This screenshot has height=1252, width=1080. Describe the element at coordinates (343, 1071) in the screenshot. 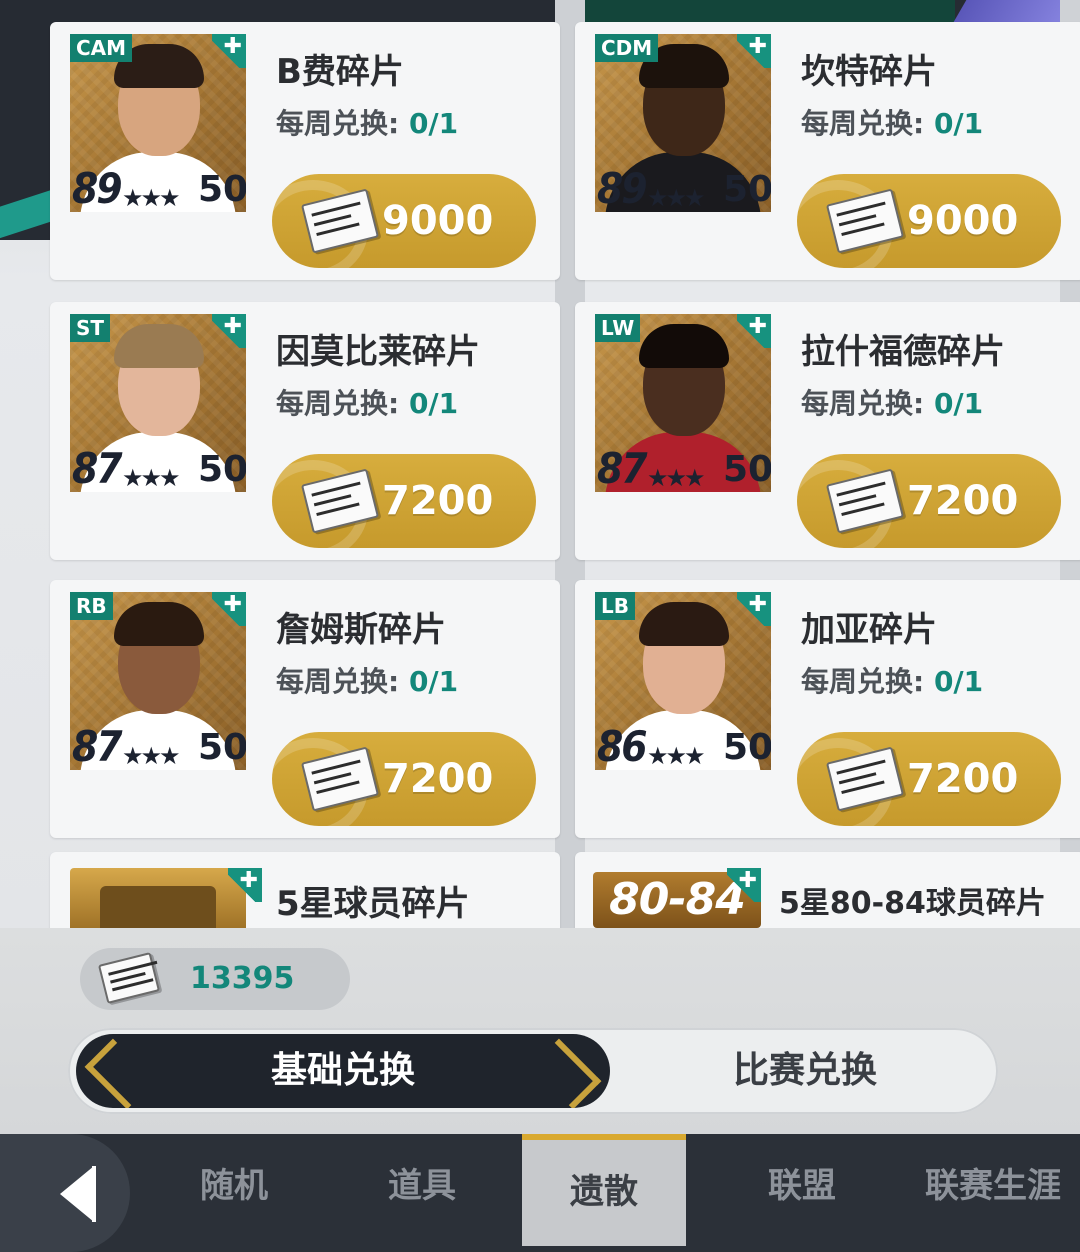

I see `tab-basic-exchange: 基础兑换` at that location.